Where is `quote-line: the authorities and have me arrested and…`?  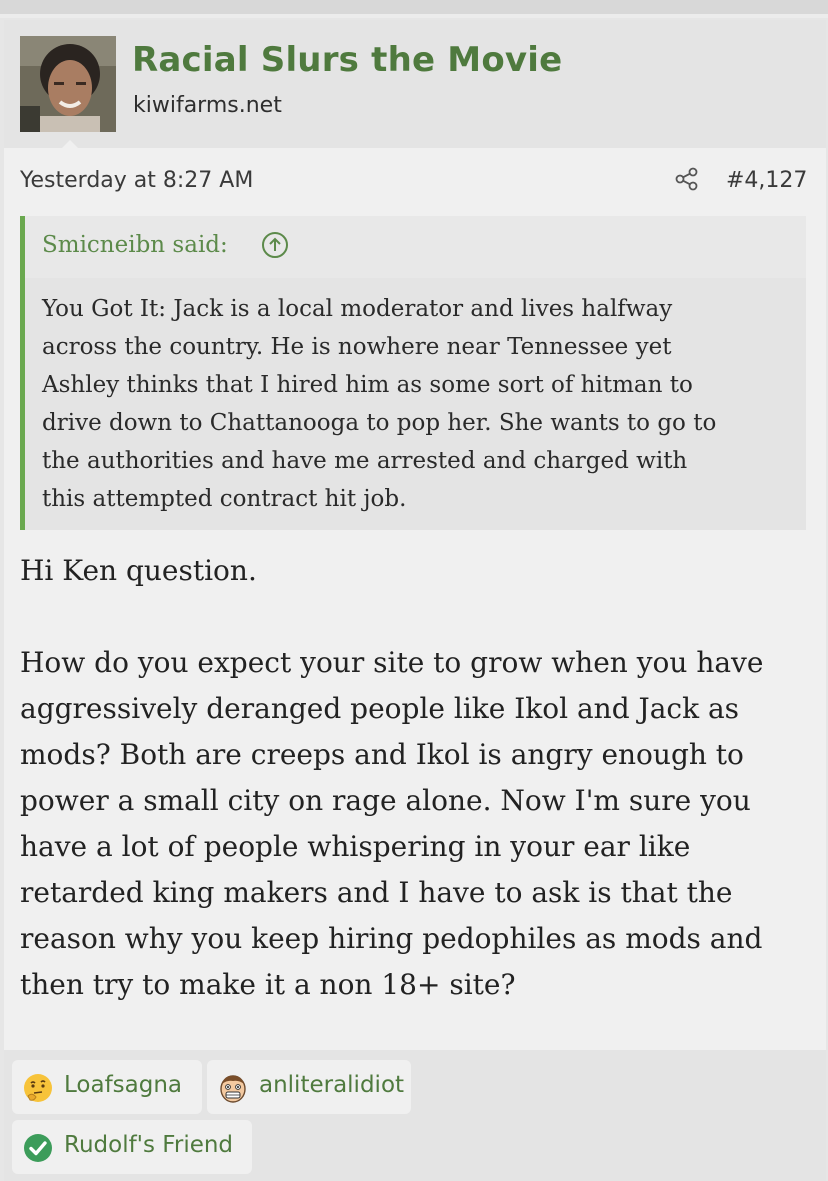 quote-line: the authorities and have me arrested and… is located at coordinates (365, 461).